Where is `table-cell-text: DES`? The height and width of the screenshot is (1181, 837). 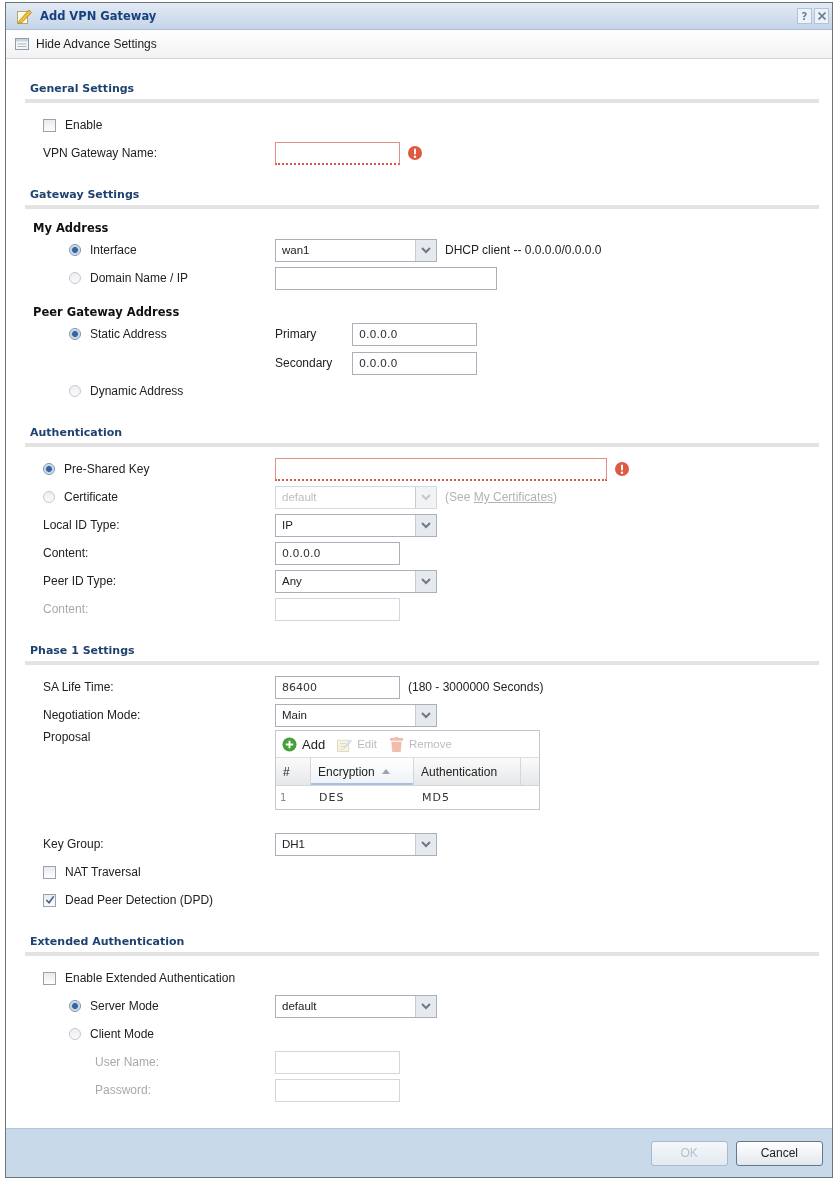
table-cell-text: DES is located at coordinates (332, 797).